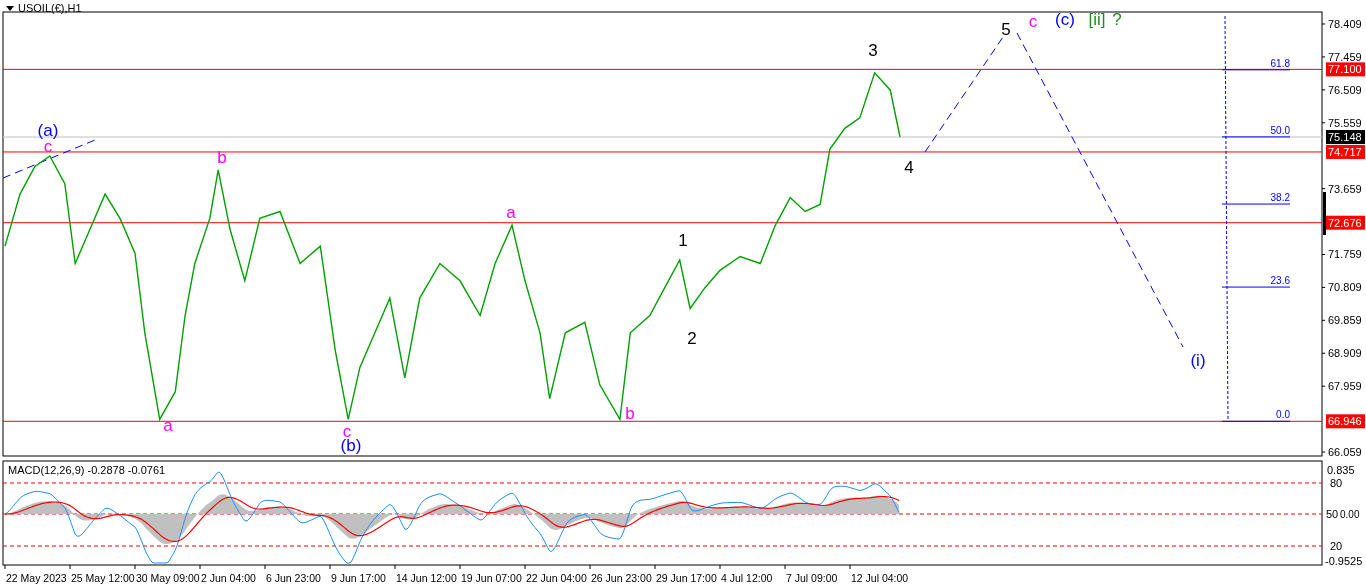 This screenshot has height=588, width=1366. What do you see at coordinates (873, 50) in the screenshot?
I see `wave-label: 3` at bounding box center [873, 50].